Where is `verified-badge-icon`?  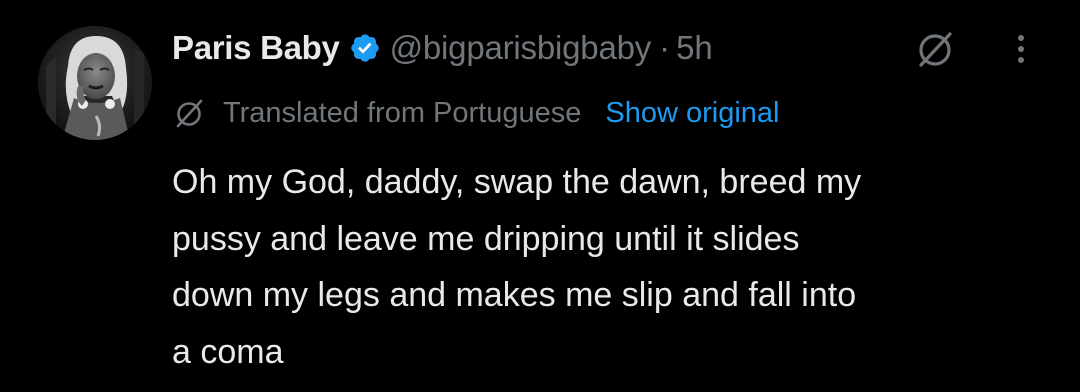
verified-badge-icon is located at coordinates (365, 48).